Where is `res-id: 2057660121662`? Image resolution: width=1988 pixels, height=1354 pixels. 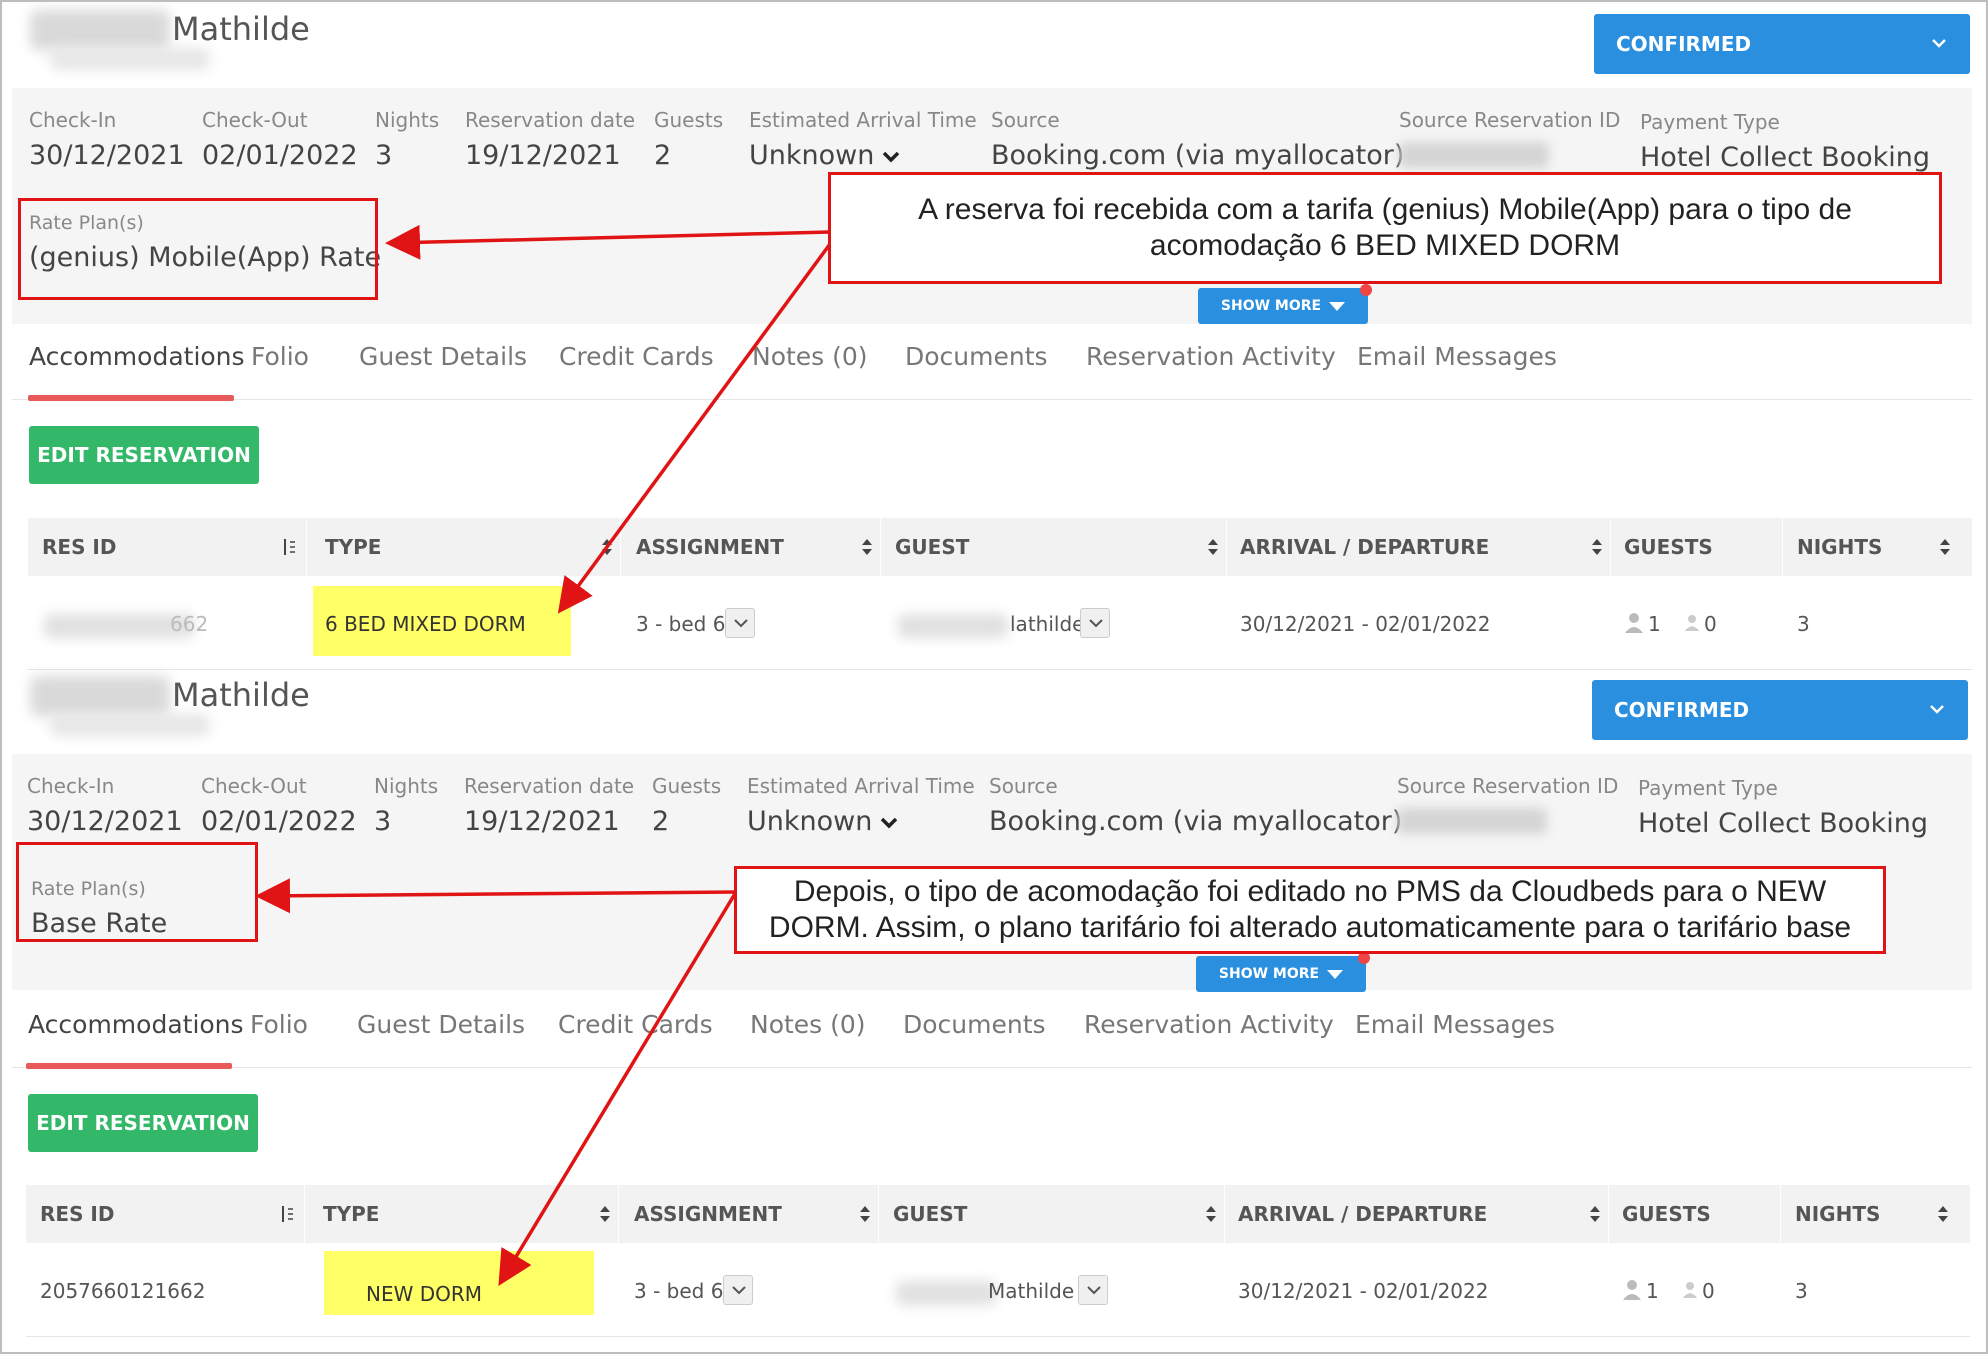
res-id: 2057660121662 is located at coordinates (123, 1291).